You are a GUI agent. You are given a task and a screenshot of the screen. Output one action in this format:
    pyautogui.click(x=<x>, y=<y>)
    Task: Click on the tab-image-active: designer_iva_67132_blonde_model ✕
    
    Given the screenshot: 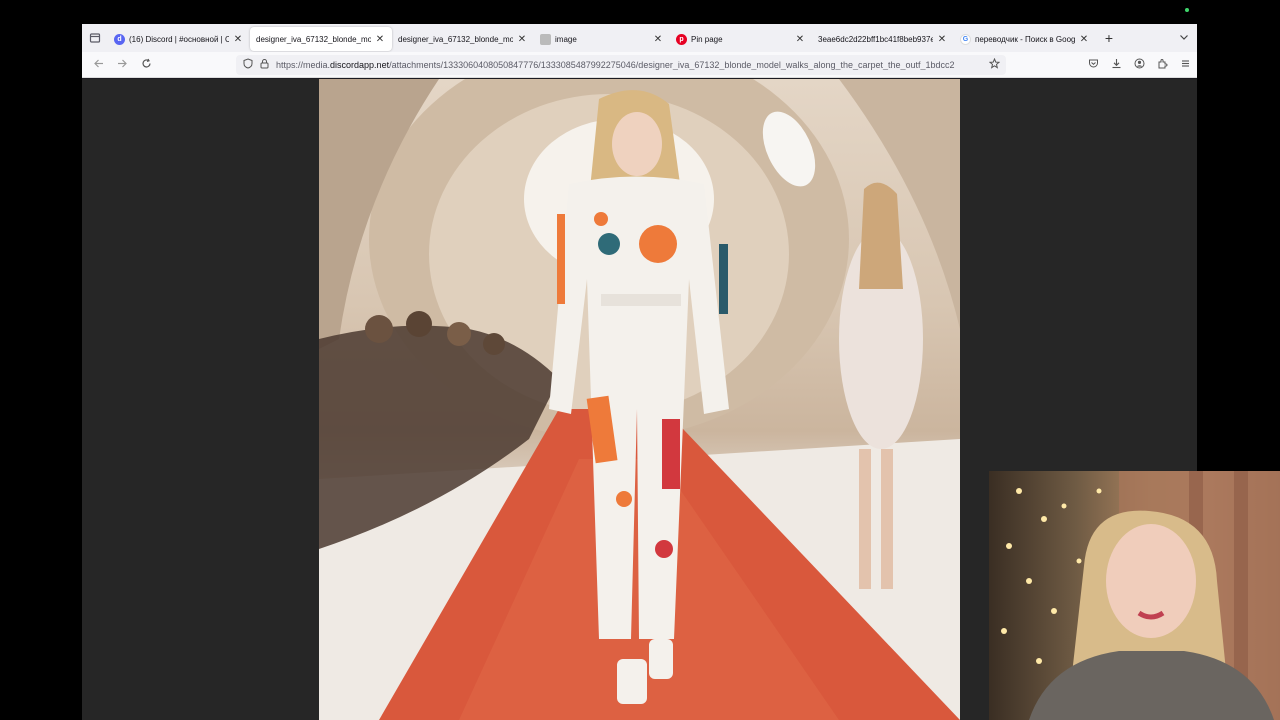 What is the action you would take?
    pyautogui.click(x=321, y=39)
    